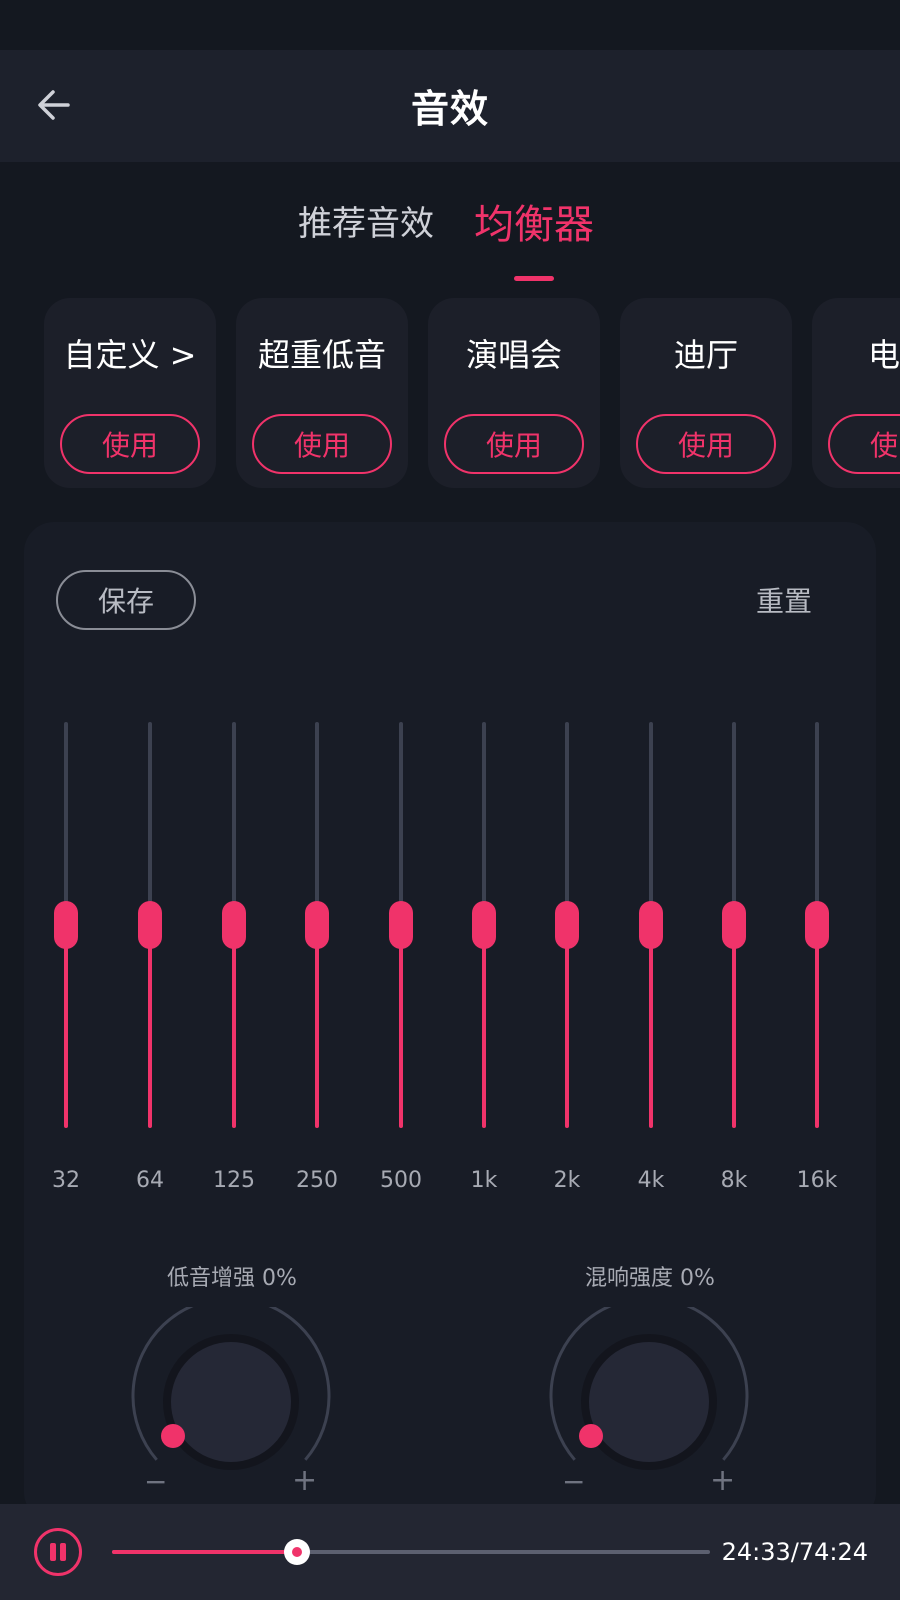  Describe the element at coordinates (173, 1436) in the screenshot. I see `bass-boost-indicator` at that location.